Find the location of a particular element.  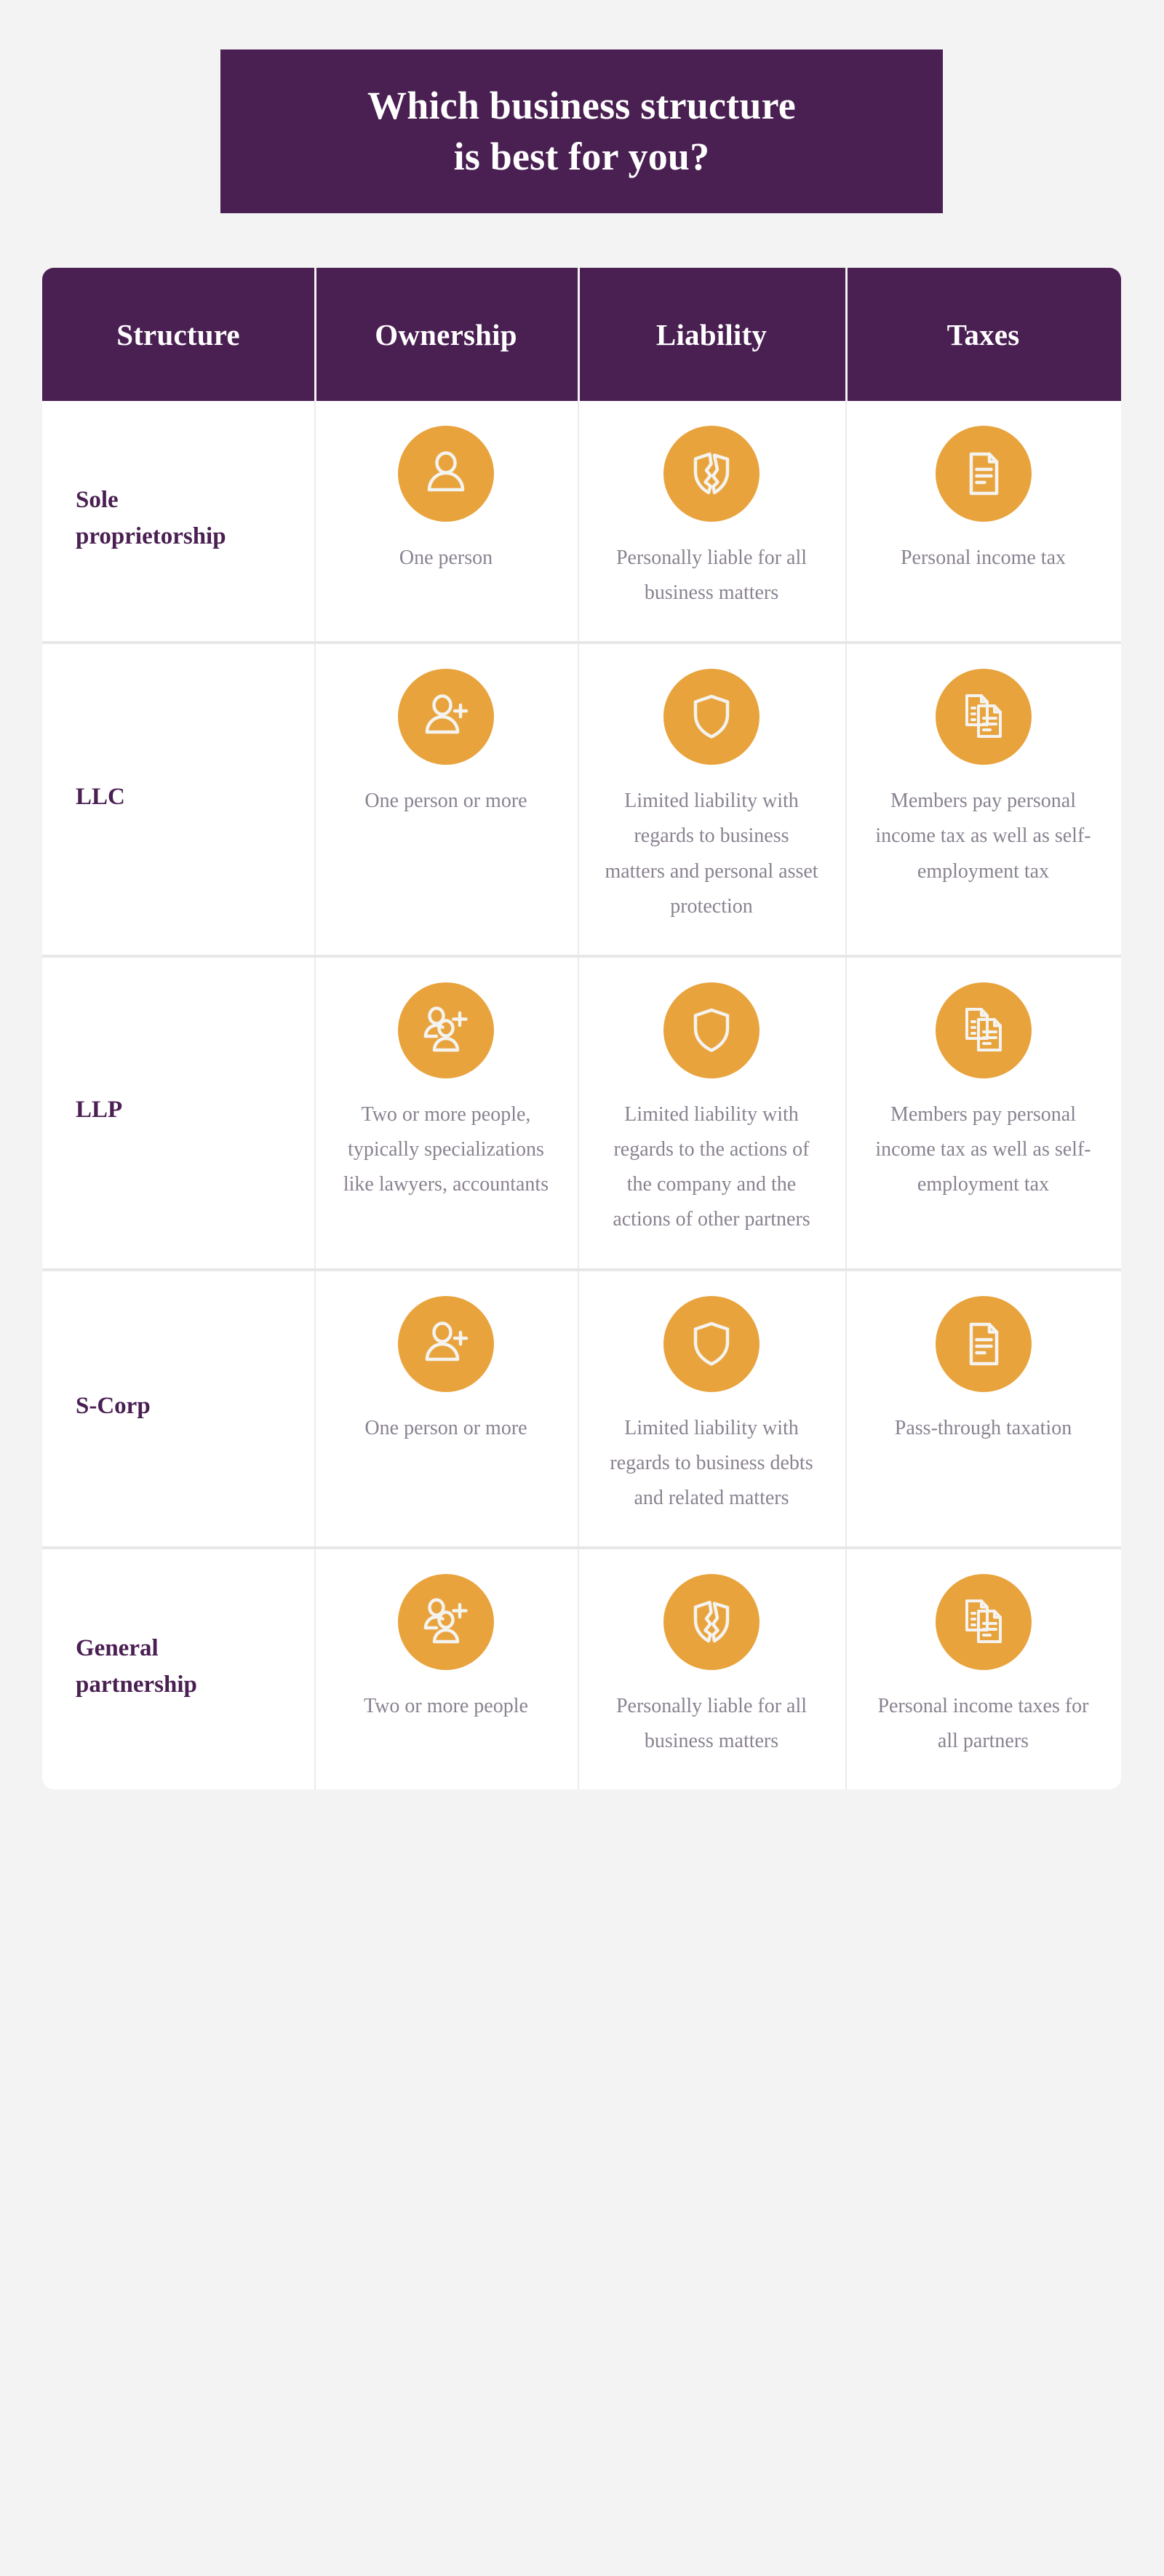

taxes-cell: Personal income taxes for all partners is located at coordinates (983, 1669).